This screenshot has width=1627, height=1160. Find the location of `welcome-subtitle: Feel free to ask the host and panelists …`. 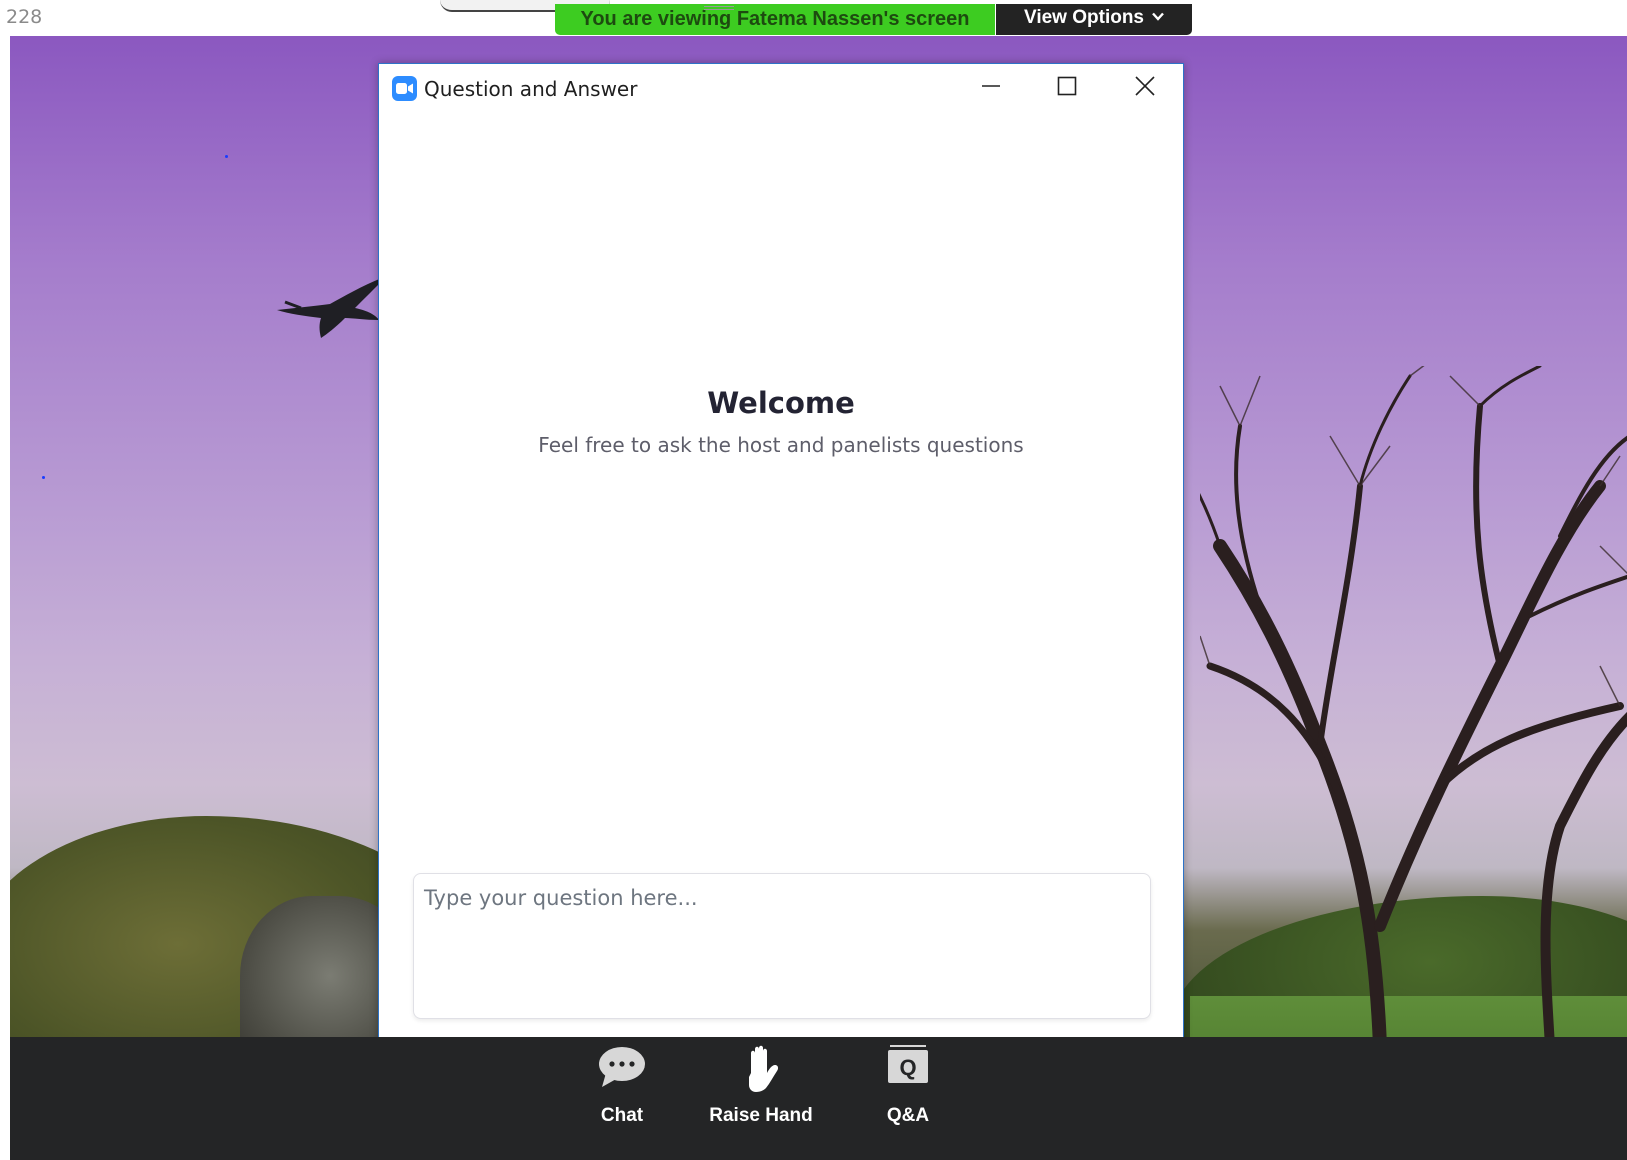

welcome-subtitle: Feel free to ask the host and panelists … is located at coordinates (781, 445).